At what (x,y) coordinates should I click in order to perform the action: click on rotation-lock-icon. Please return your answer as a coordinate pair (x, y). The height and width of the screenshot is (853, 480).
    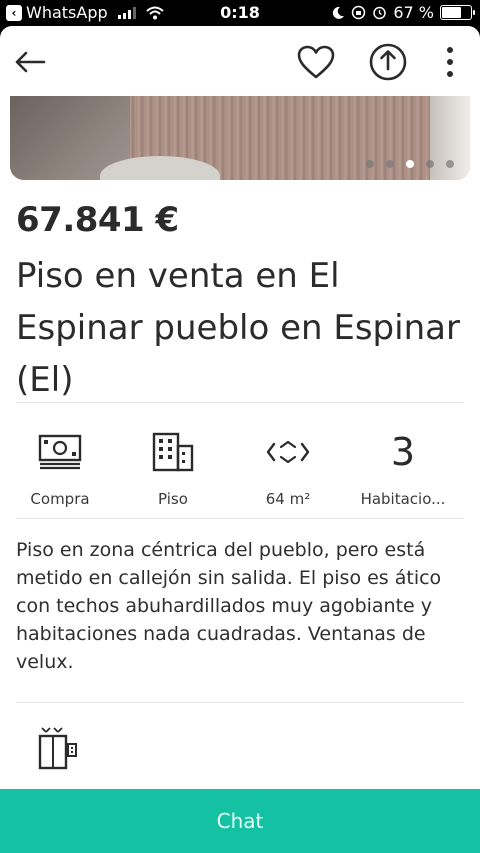
    Looking at the image, I should click on (359, 12).